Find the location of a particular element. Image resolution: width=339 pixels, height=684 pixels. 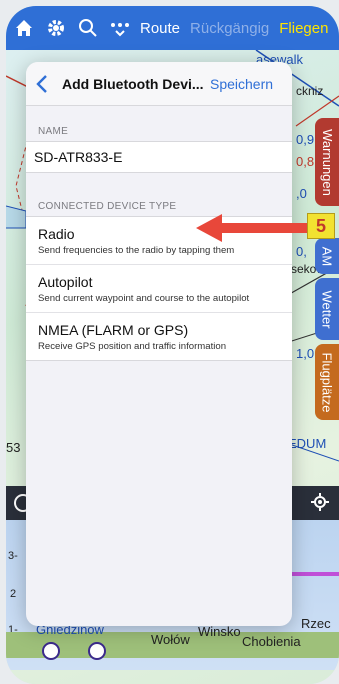

map-label: Wołów is located at coordinates (170, 639).